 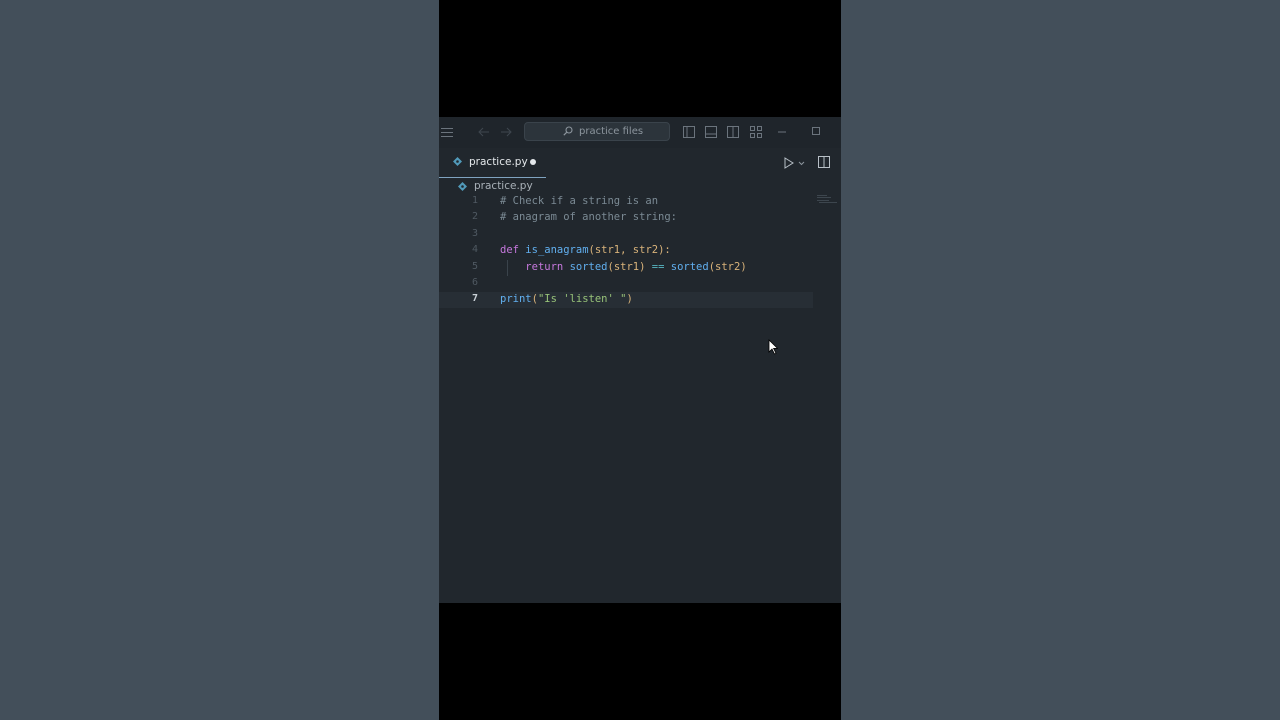 I want to click on code-text: def is_anagram(str1, str2):, so click(x=585, y=250).